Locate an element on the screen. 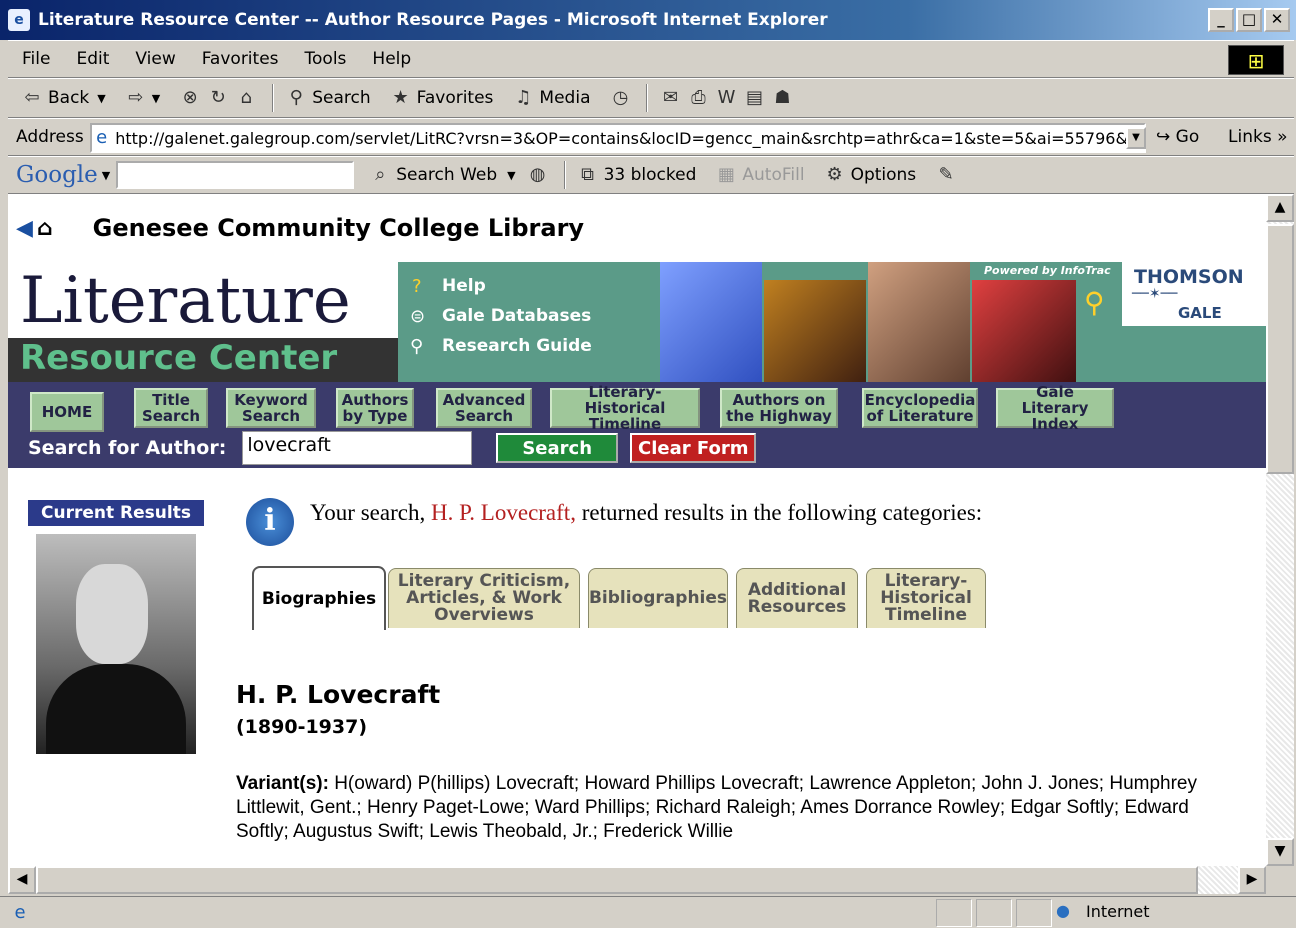 The width and height of the screenshot is (1296, 928). menu-favorites: Favorites is located at coordinates (240, 59).